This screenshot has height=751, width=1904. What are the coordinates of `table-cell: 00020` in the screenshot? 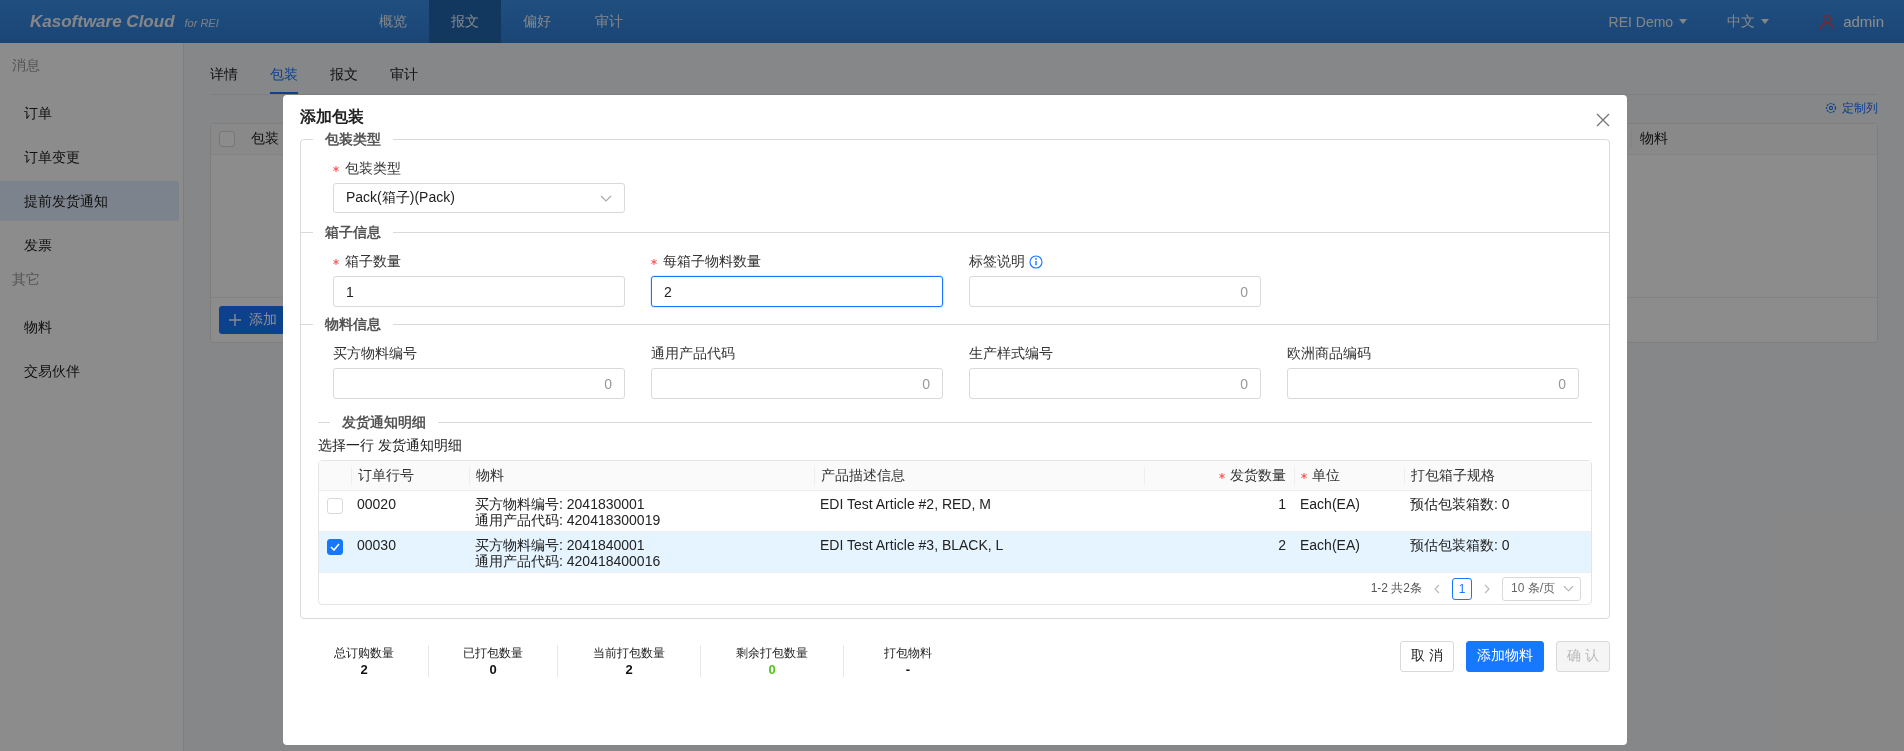 It's located at (376, 504).